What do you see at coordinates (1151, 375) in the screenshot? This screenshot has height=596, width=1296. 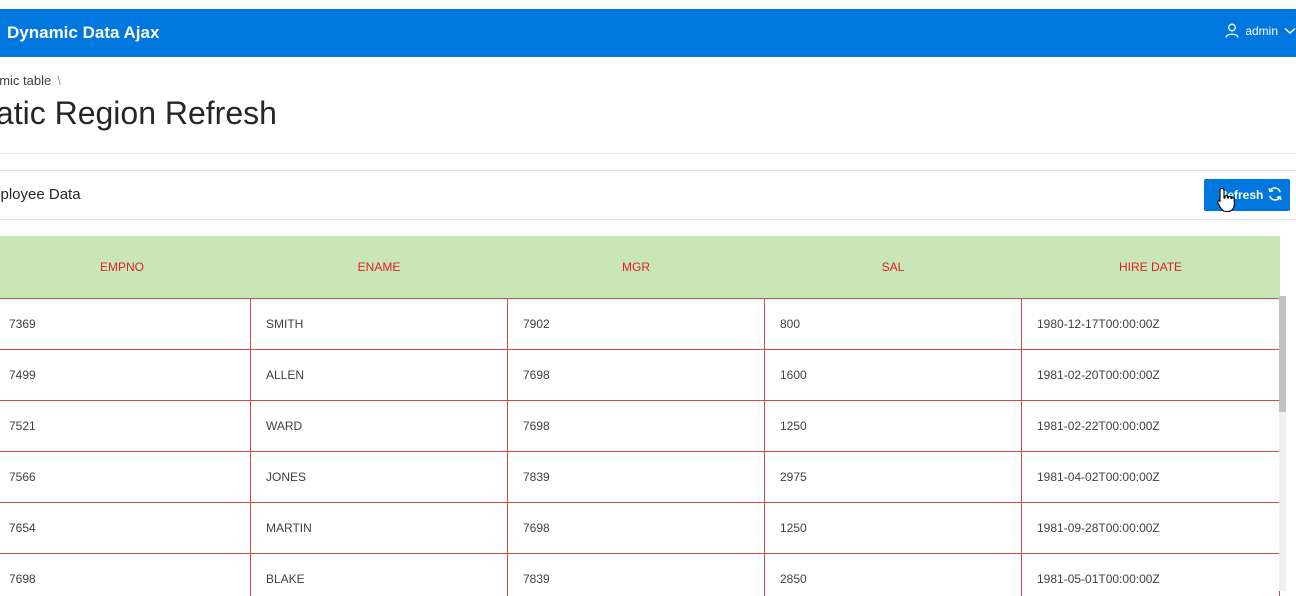 I see `cell-hire-date: 1981-02-20T00:00:00Z` at bounding box center [1151, 375].